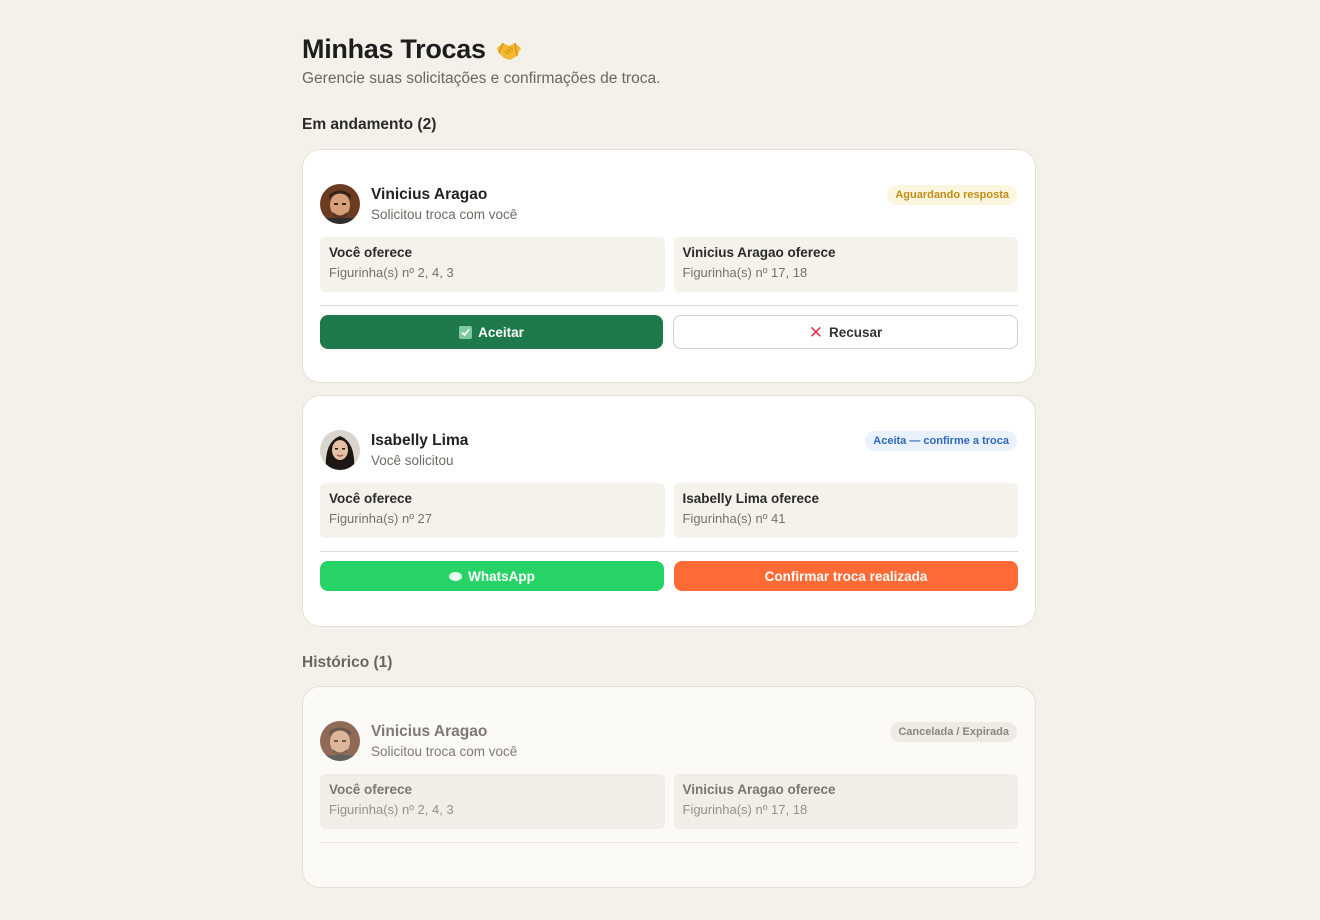  Describe the element at coordinates (751, 498) in the screenshot. I see `they-offer-title: Isabelly Lima oferece` at that location.